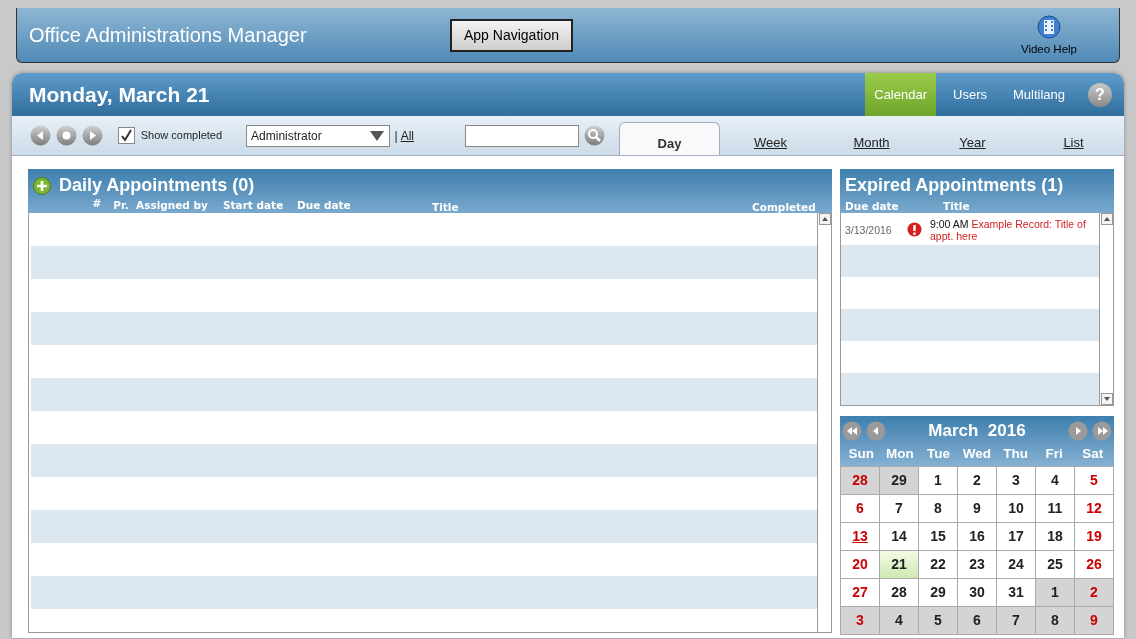 This screenshot has height=639, width=1136. I want to click on header-nav-tab: Users, so click(970, 94).